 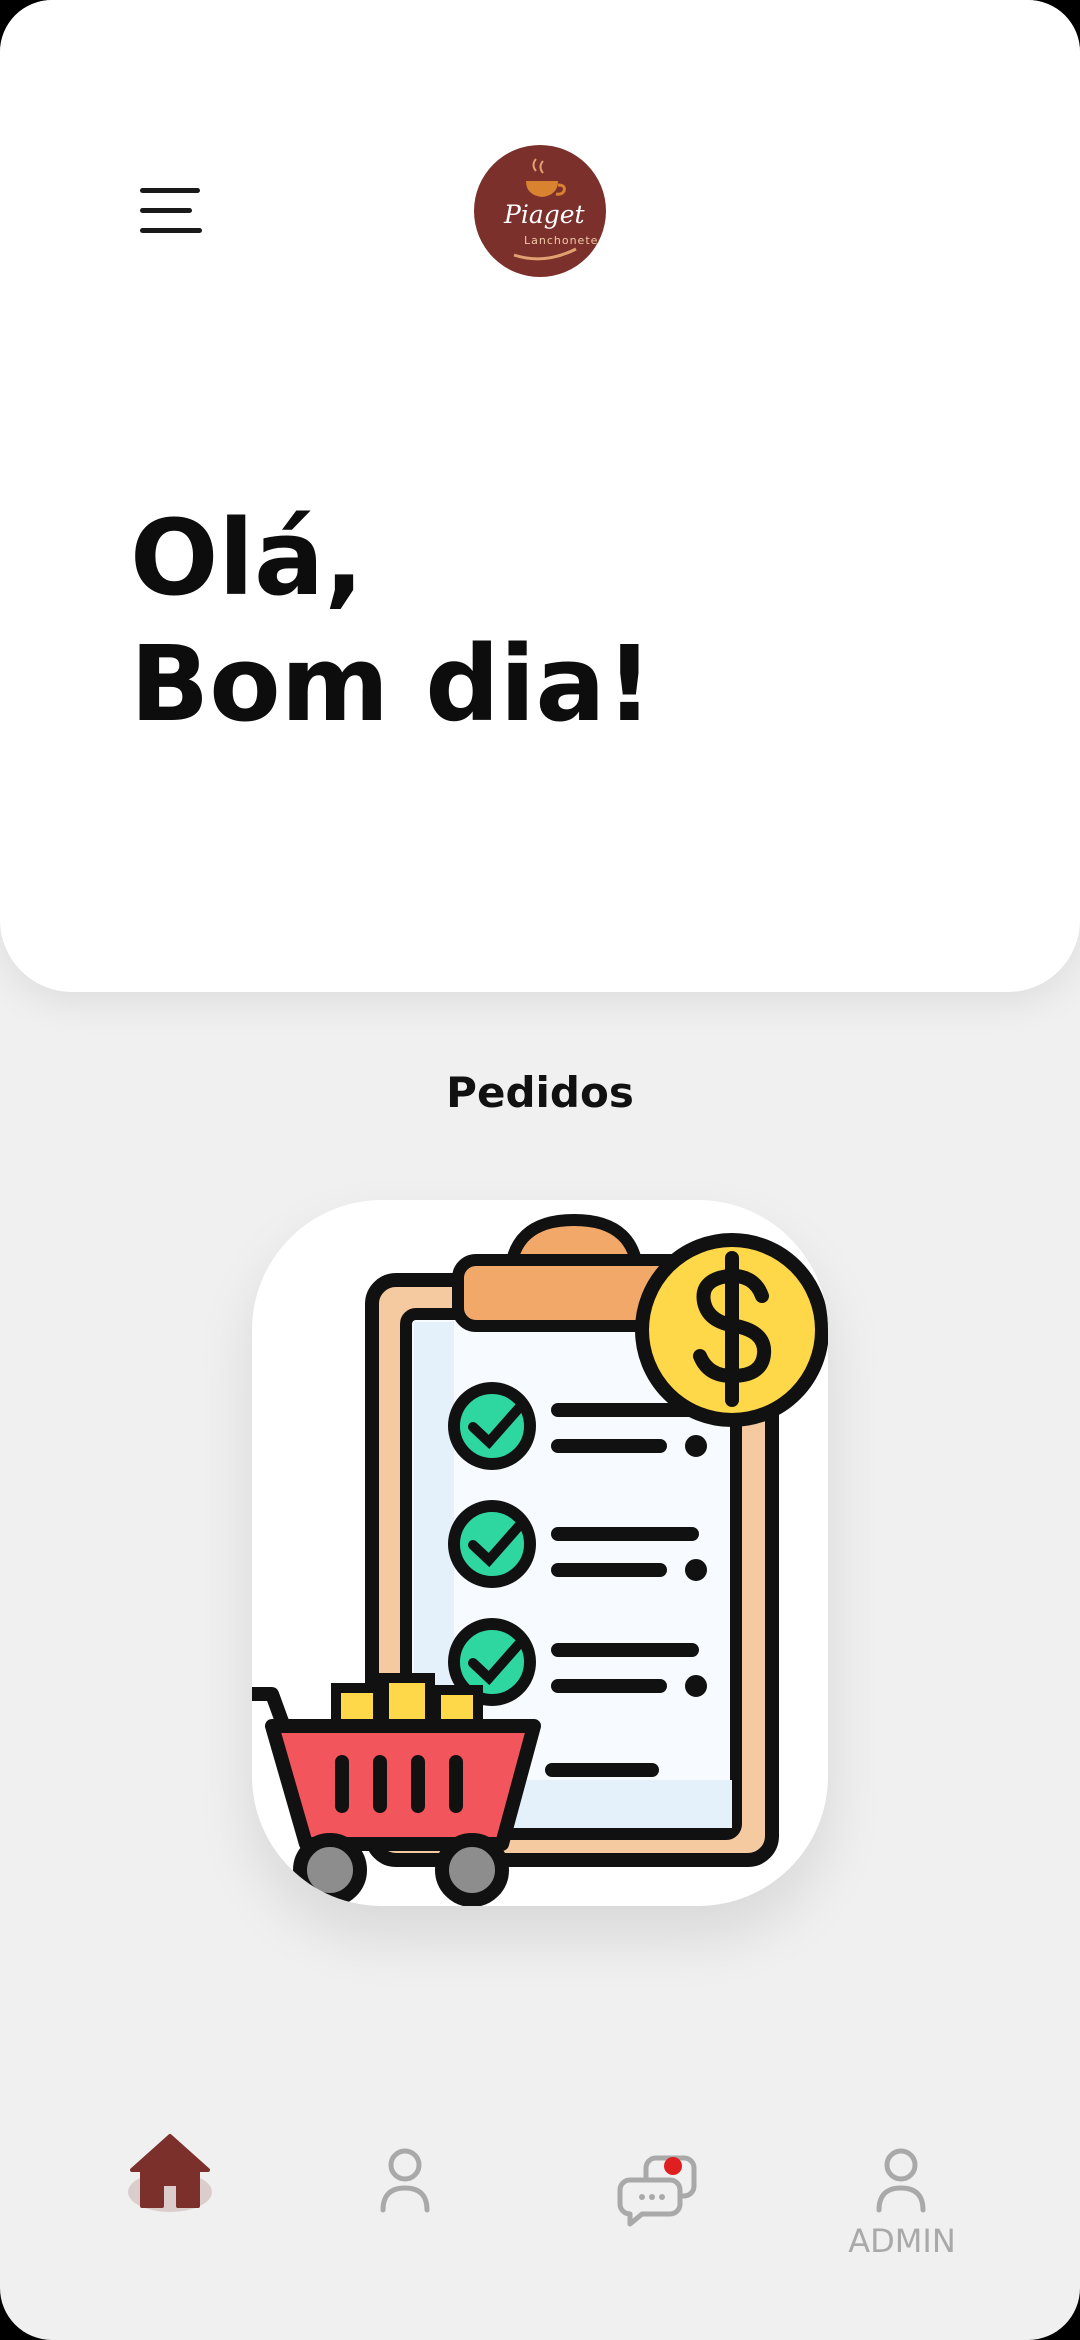 What do you see at coordinates (673, 2166) in the screenshot?
I see `notification-dot` at bounding box center [673, 2166].